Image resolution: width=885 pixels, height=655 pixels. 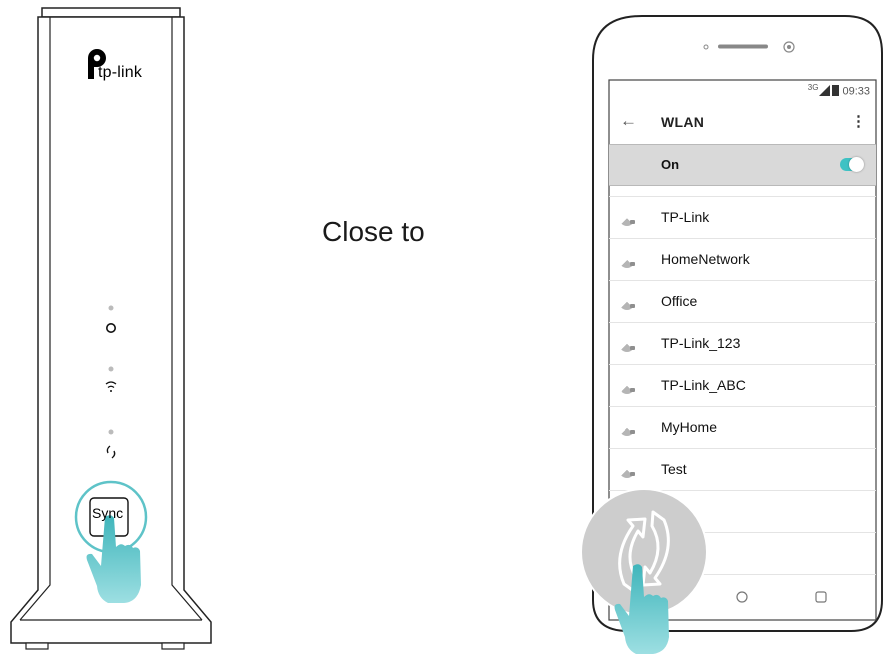 What do you see at coordinates (858, 121) in the screenshot?
I see `more-options-icon: ⋮` at bounding box center [858, 121].